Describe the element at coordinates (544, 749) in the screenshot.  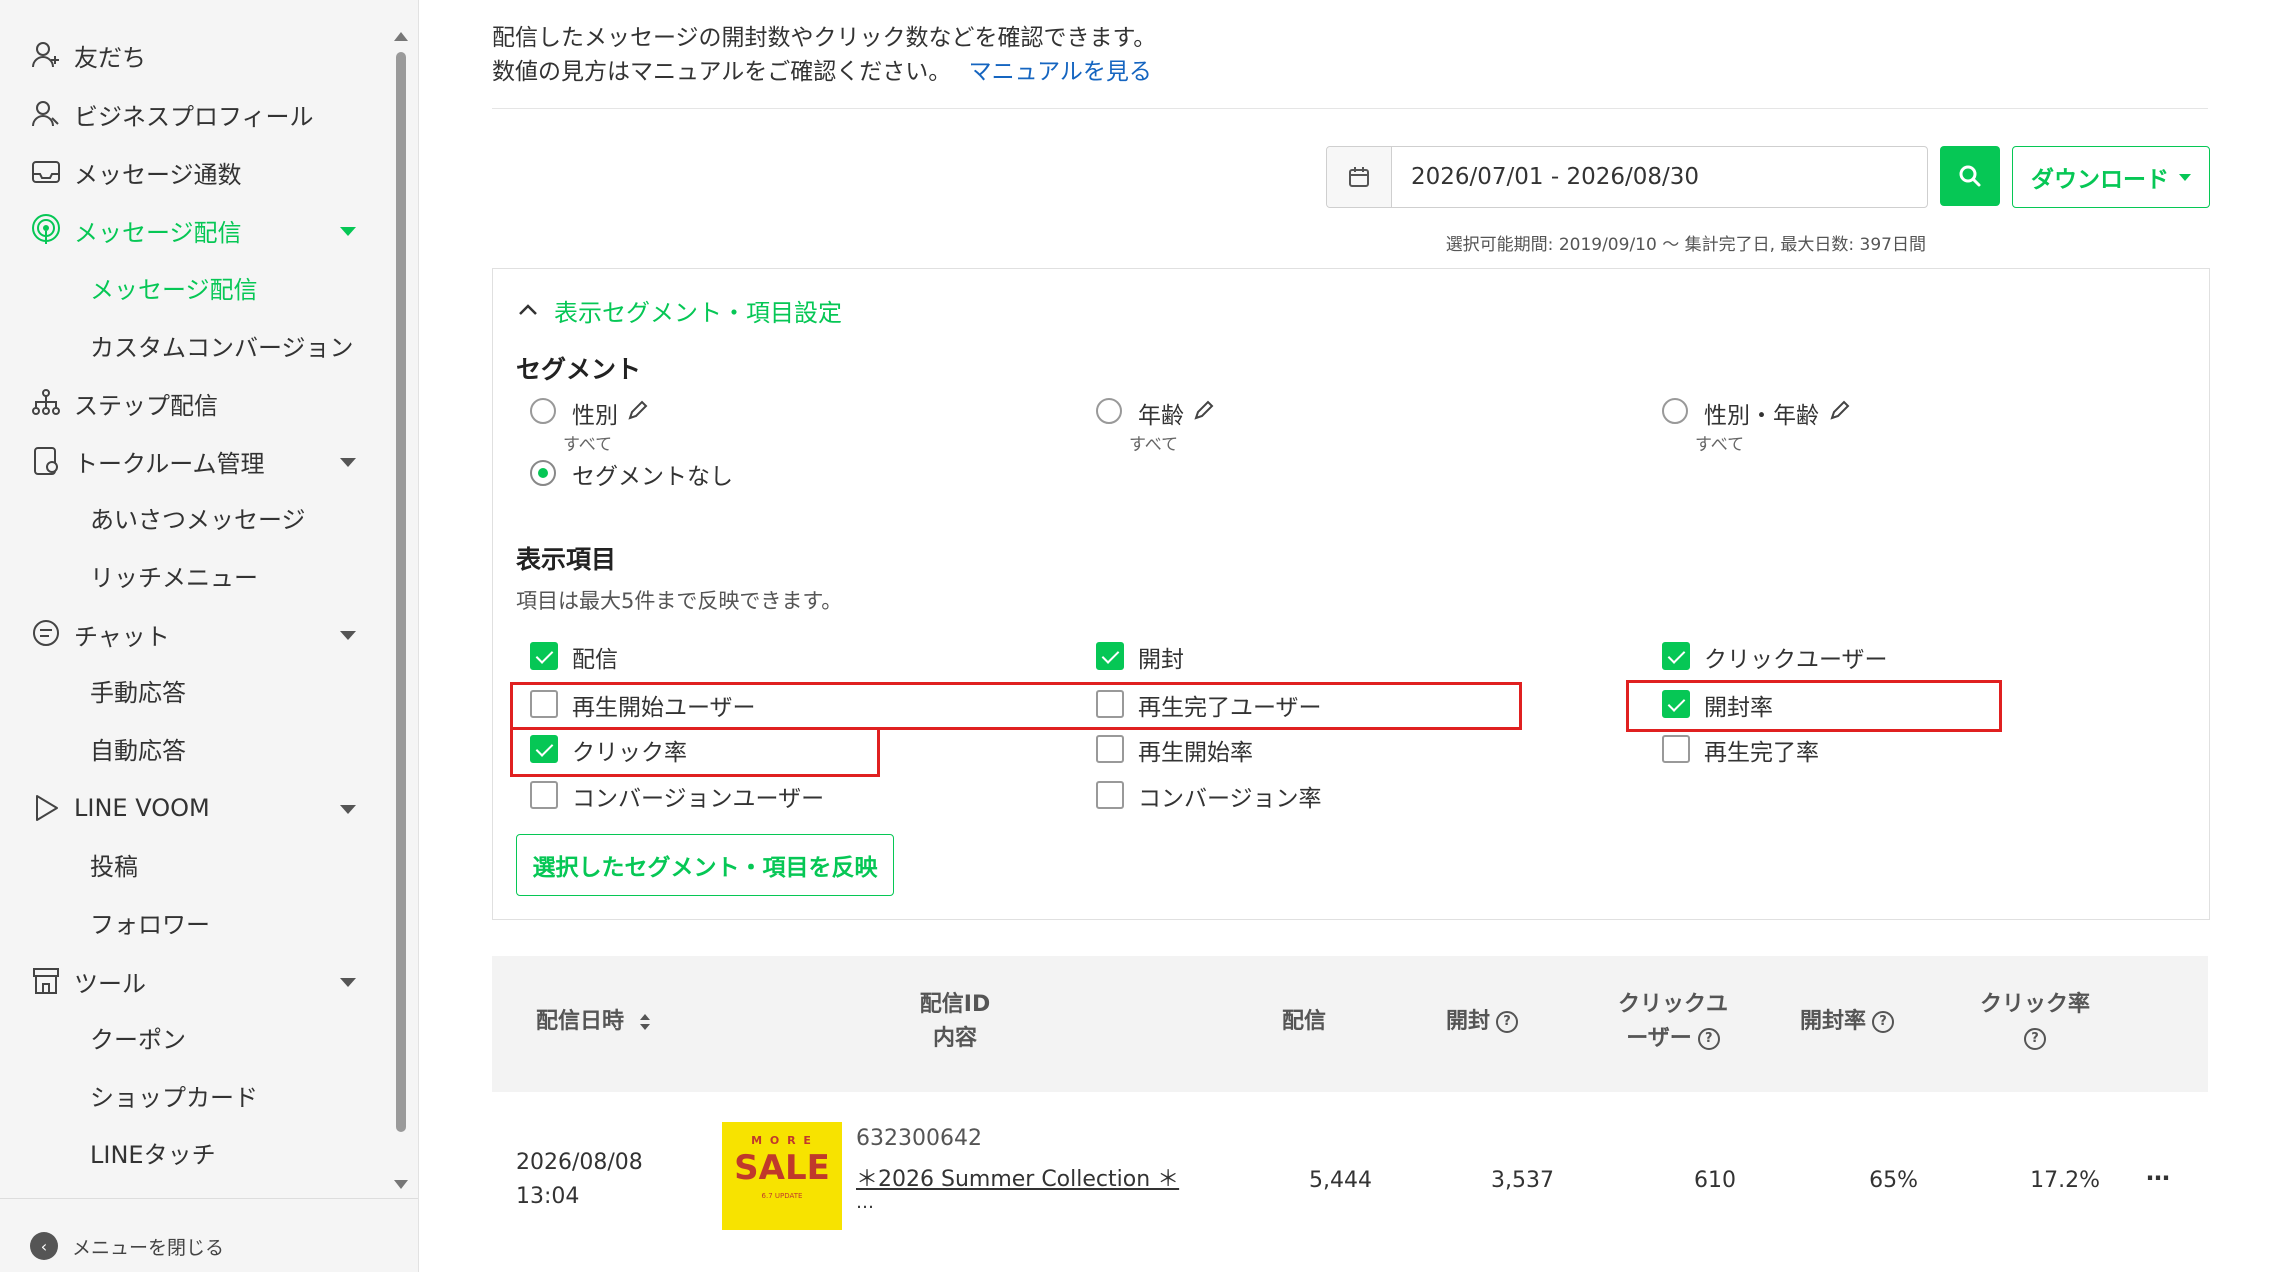
I see `checkbox-click-rate` at that location.